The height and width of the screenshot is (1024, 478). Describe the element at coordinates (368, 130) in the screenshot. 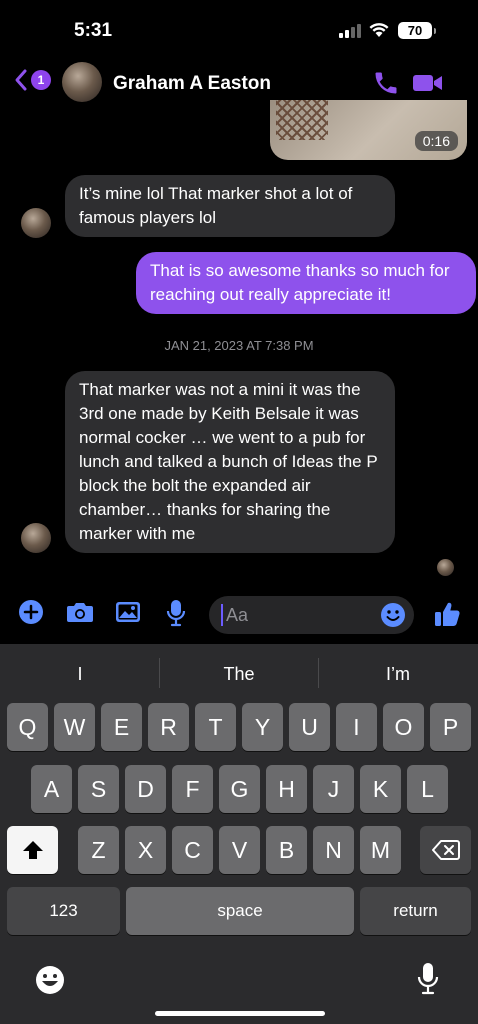

I see `shared-video-thumbnail: 0:16` at that location.